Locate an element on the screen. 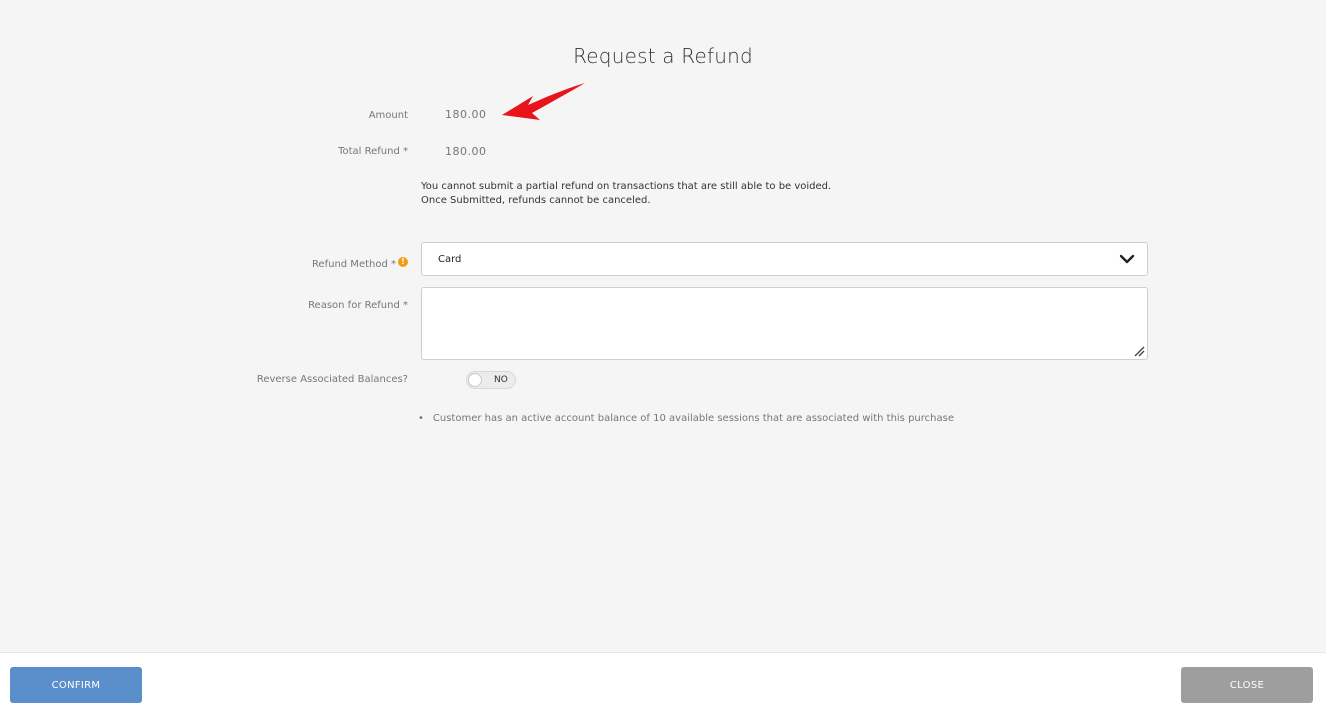 The width and height of the screenshot is (1326, 715). amount-label: Amount is located at coordinates (388, 115).